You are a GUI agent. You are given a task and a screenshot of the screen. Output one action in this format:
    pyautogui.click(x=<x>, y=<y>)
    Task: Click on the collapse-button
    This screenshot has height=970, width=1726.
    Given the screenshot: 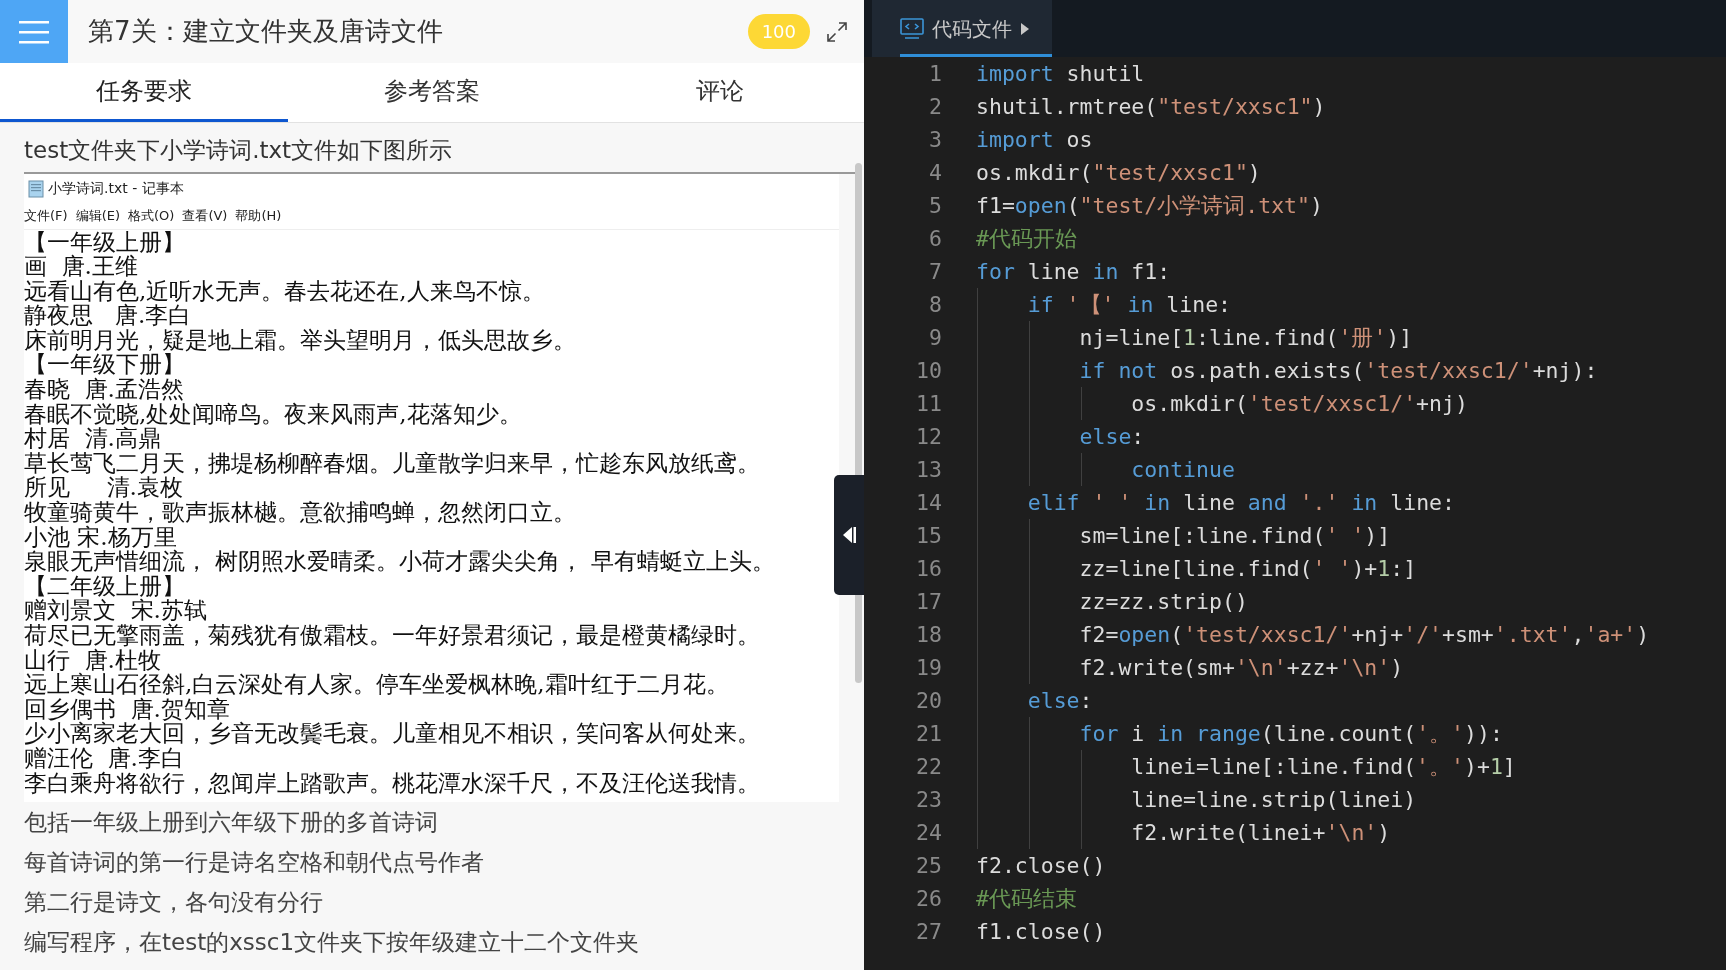 What is the action you would take?
    pyautogui.click(x=849, y=535)
    